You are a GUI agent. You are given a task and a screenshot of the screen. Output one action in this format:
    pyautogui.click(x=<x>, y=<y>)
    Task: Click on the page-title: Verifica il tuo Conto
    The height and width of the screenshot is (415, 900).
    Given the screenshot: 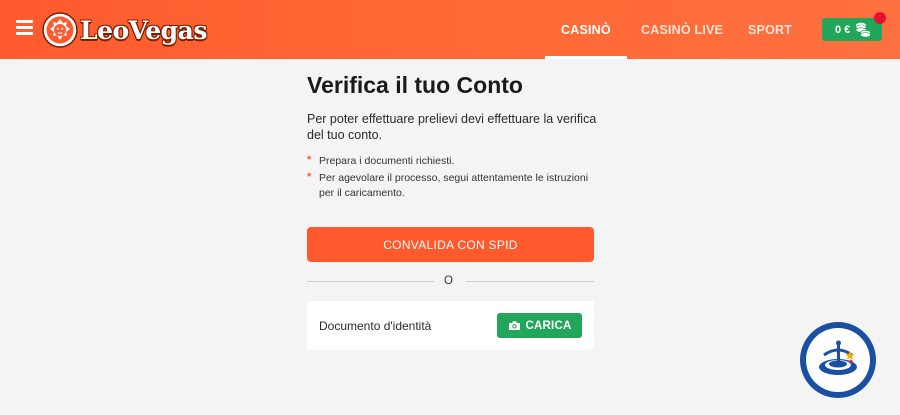 What is the action you would take?
    pyautogui.click(x=415, y=85)
    